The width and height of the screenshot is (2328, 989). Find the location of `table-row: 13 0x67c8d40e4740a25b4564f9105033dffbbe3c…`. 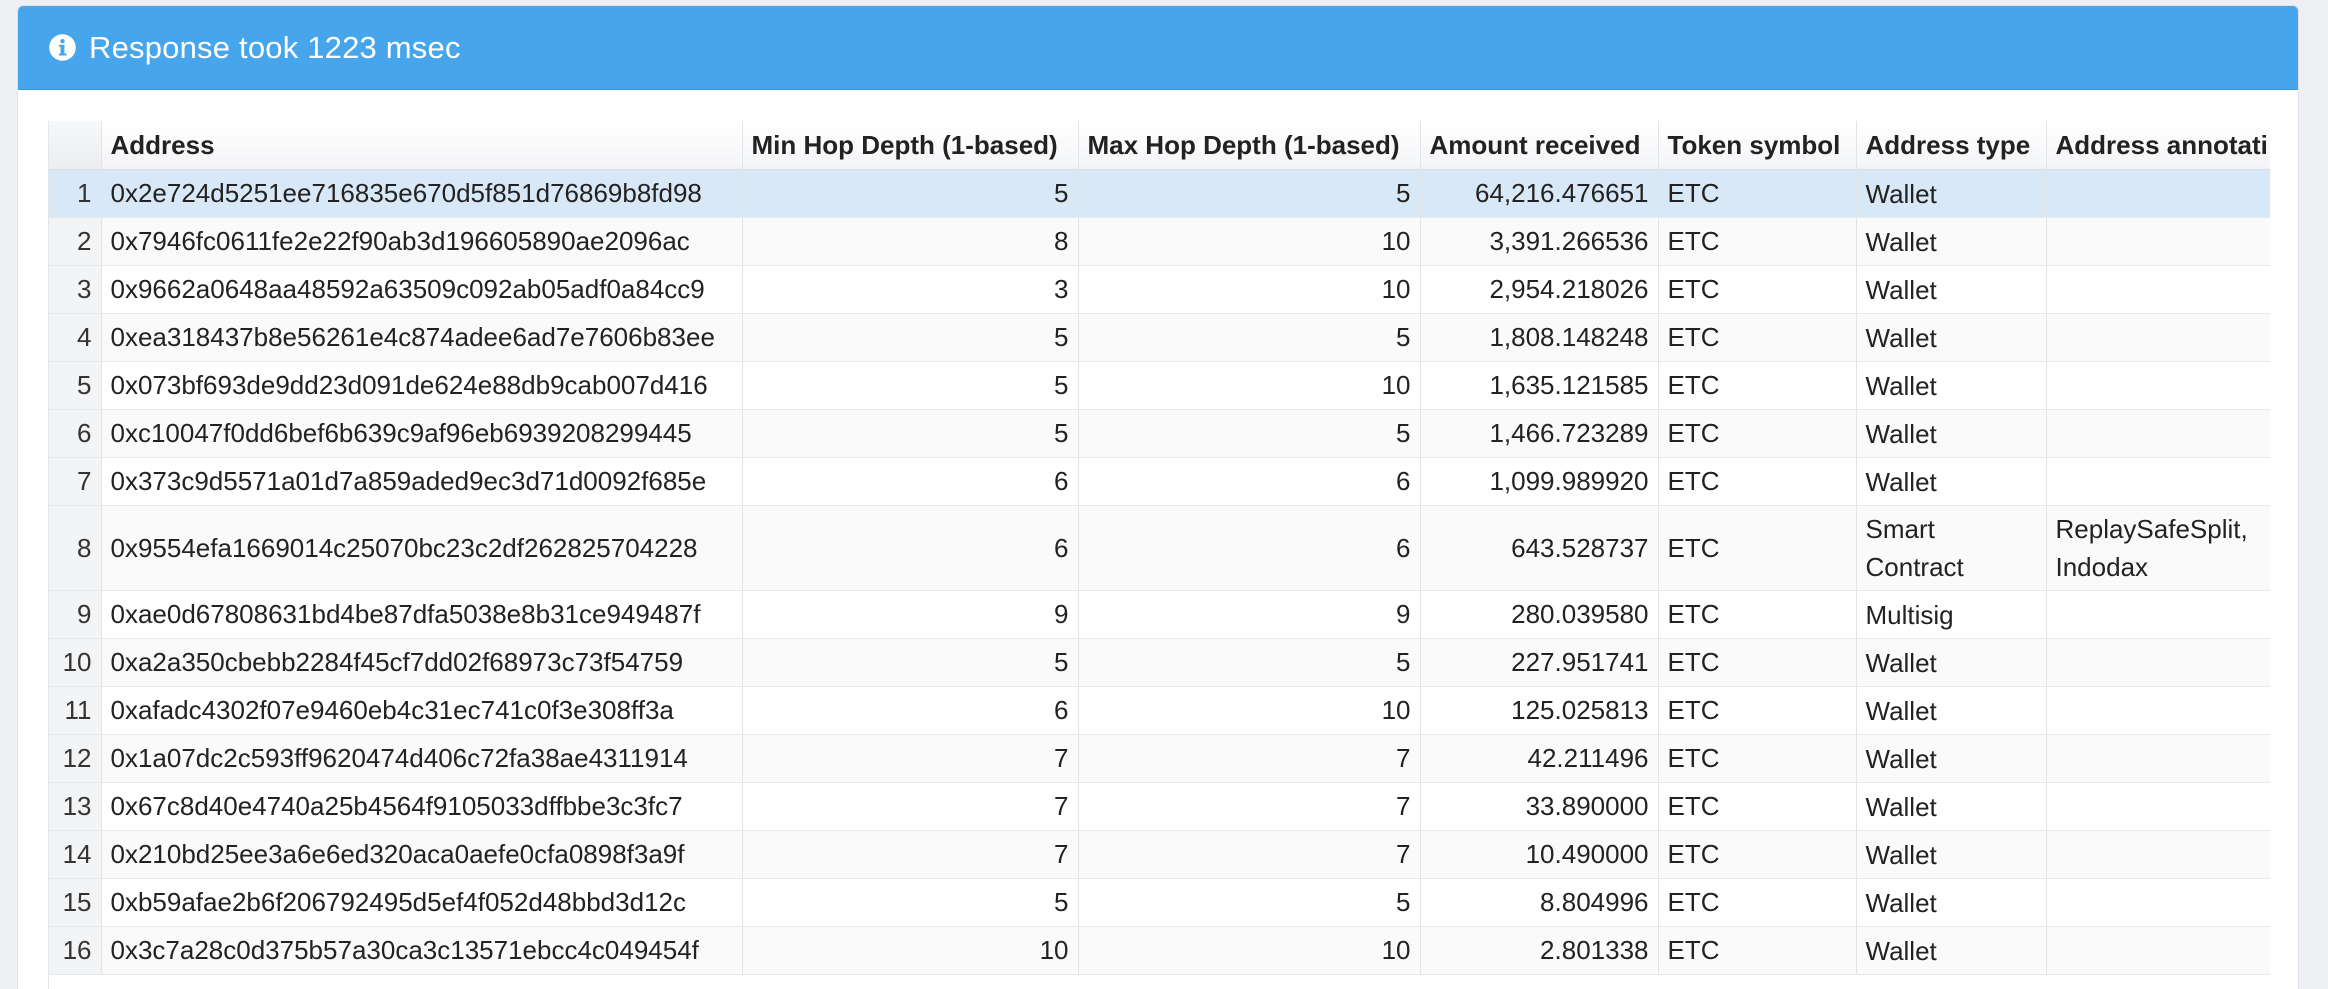

table-row: 13 0x67c8d40e4740a25b4564f9105033dffbbe3c… is located at coordinates (1159, 806).